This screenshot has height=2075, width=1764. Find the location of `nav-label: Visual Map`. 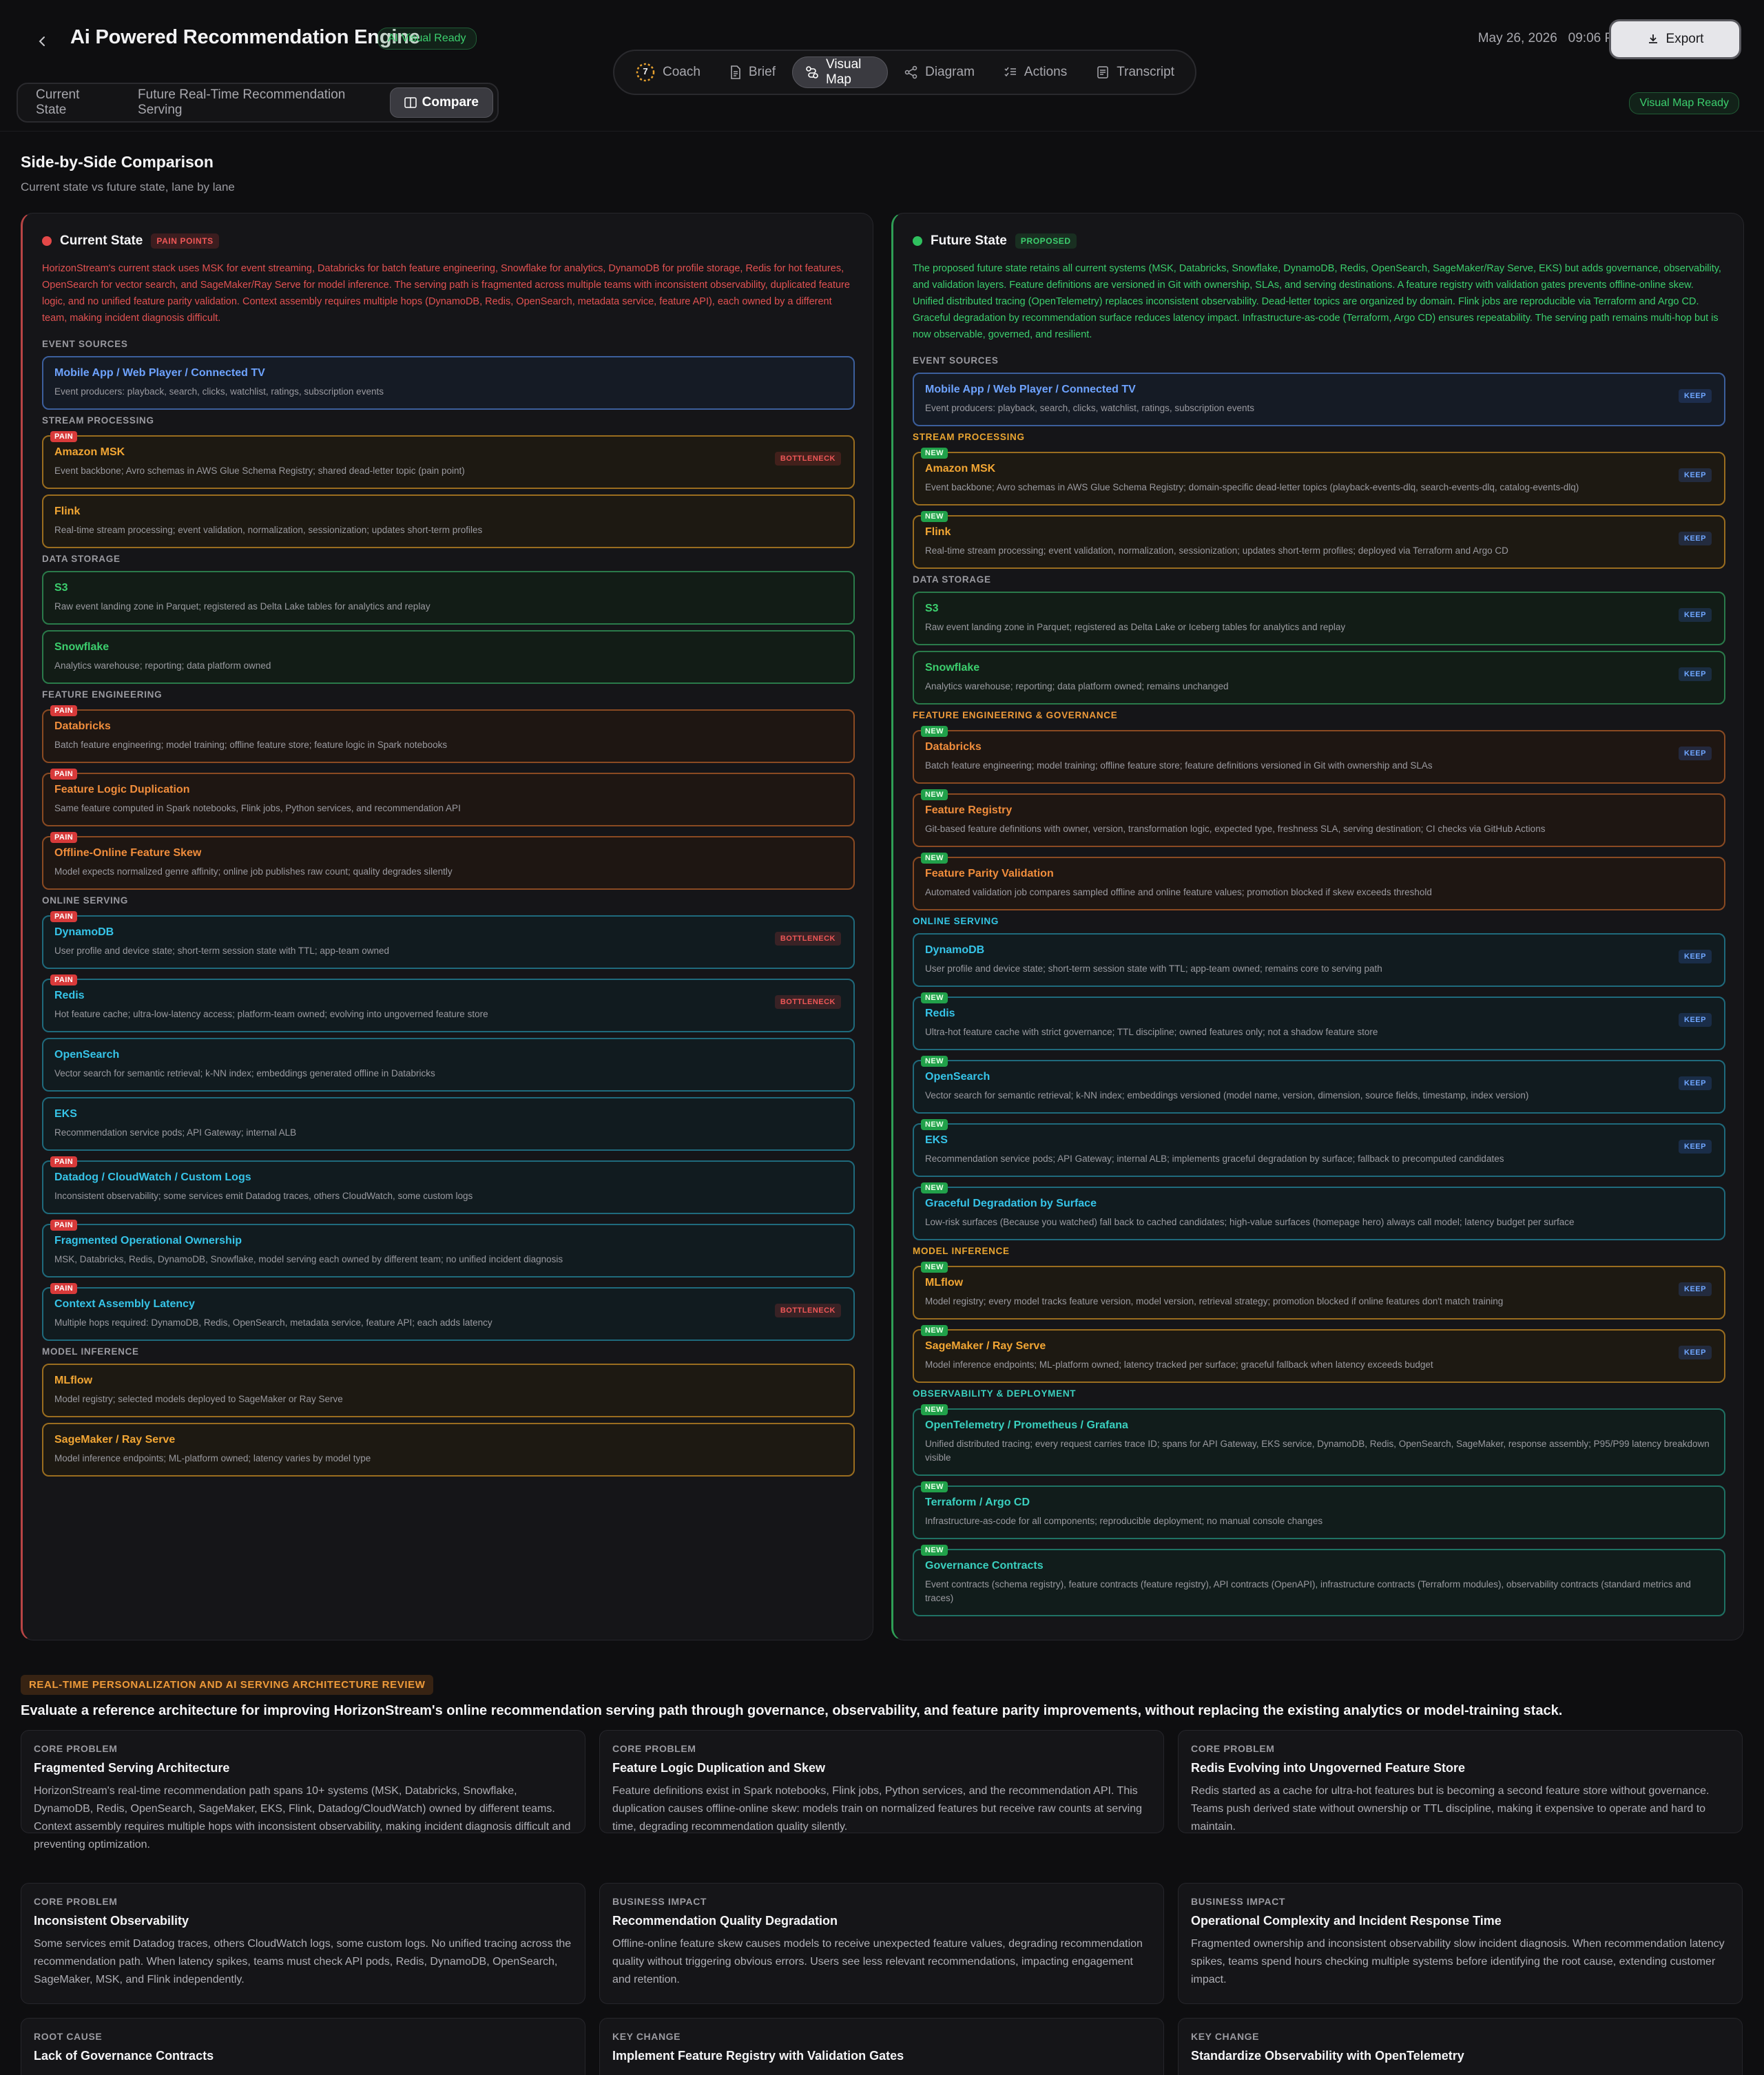

nav-label: Visual Map is located at coordinates (844, 72).